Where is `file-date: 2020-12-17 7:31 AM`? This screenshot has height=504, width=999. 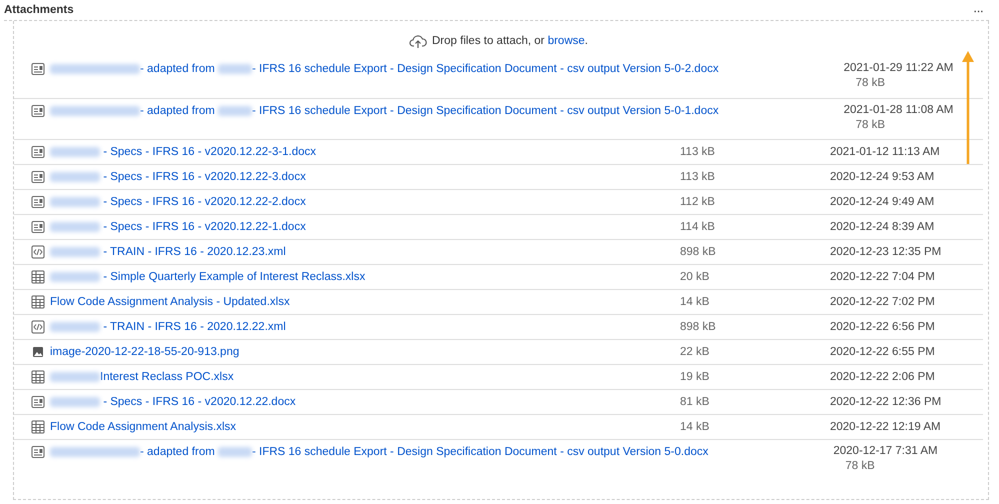 file-date: 2020-12-17 7:31 AM is located at coordinates (885, 451).